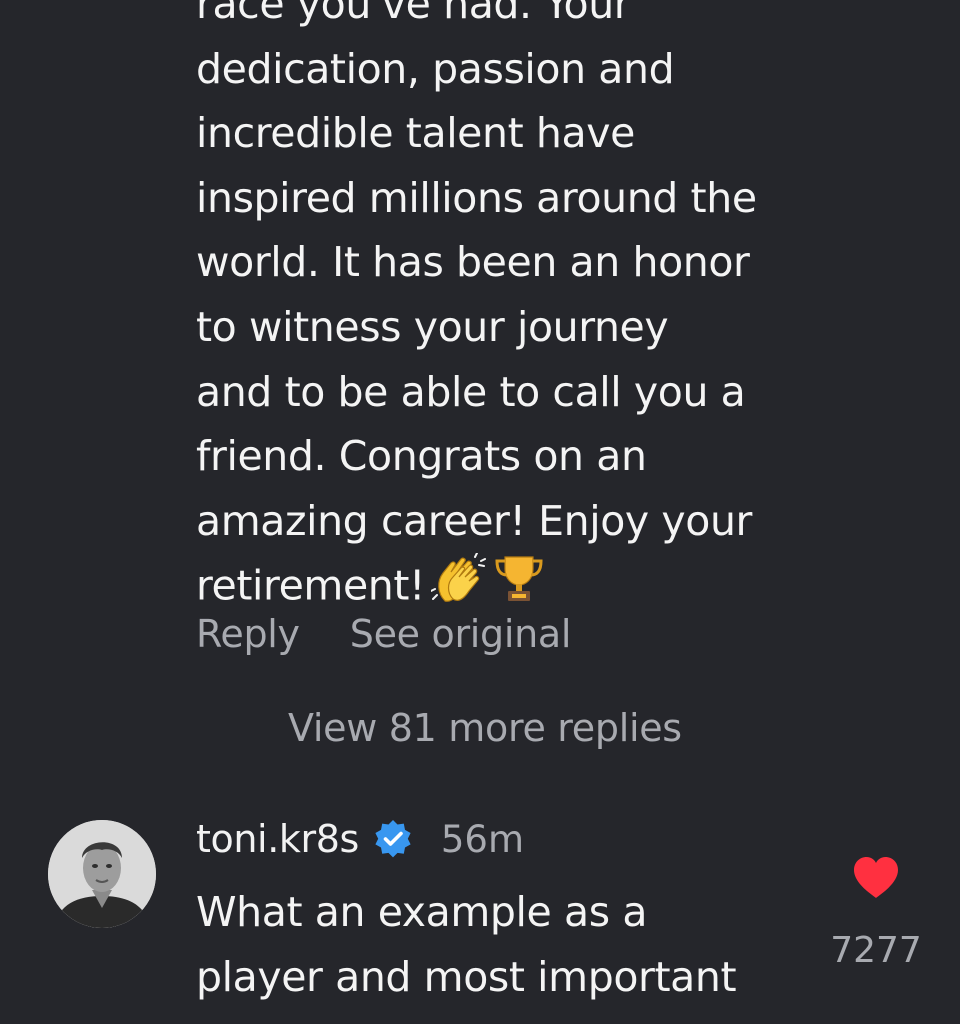 This screenshot has height=1024, width=960. I want to click on comment-line: incredible talent have, so click(415, 133).